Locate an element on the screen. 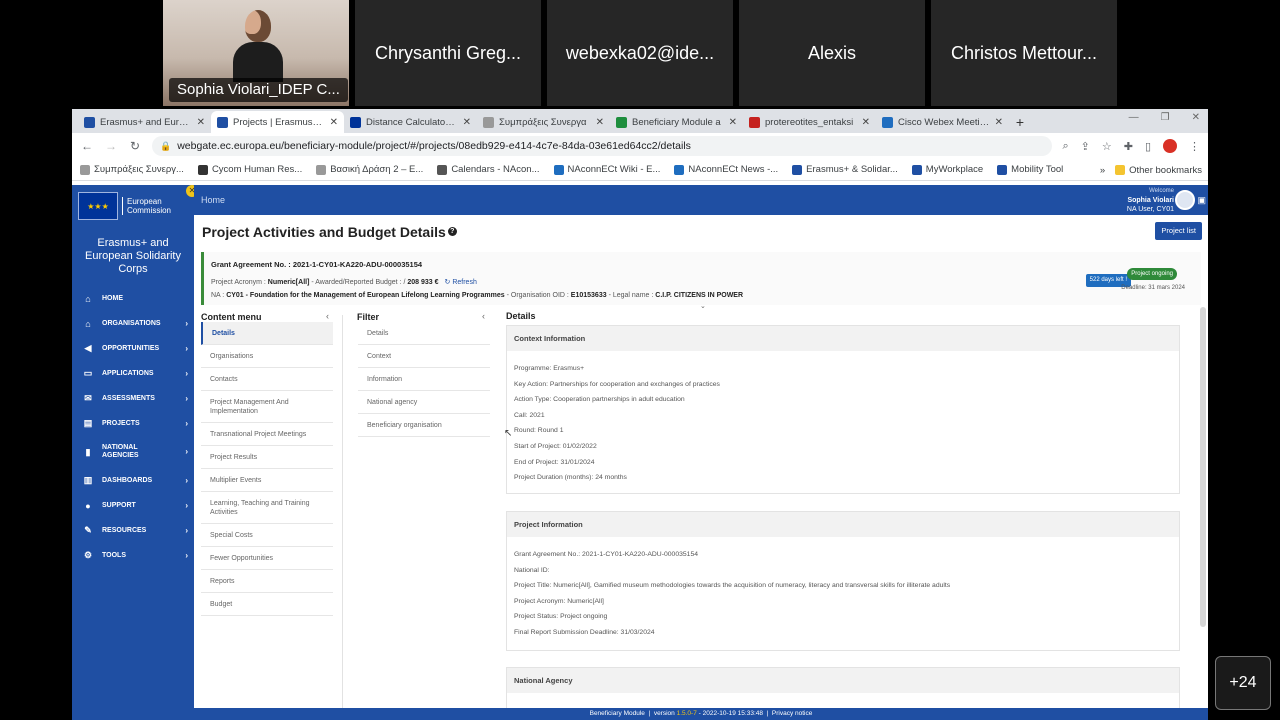  browser-tab: Cisco Webex Meeting ✕ is located at coordinates (942, 122).